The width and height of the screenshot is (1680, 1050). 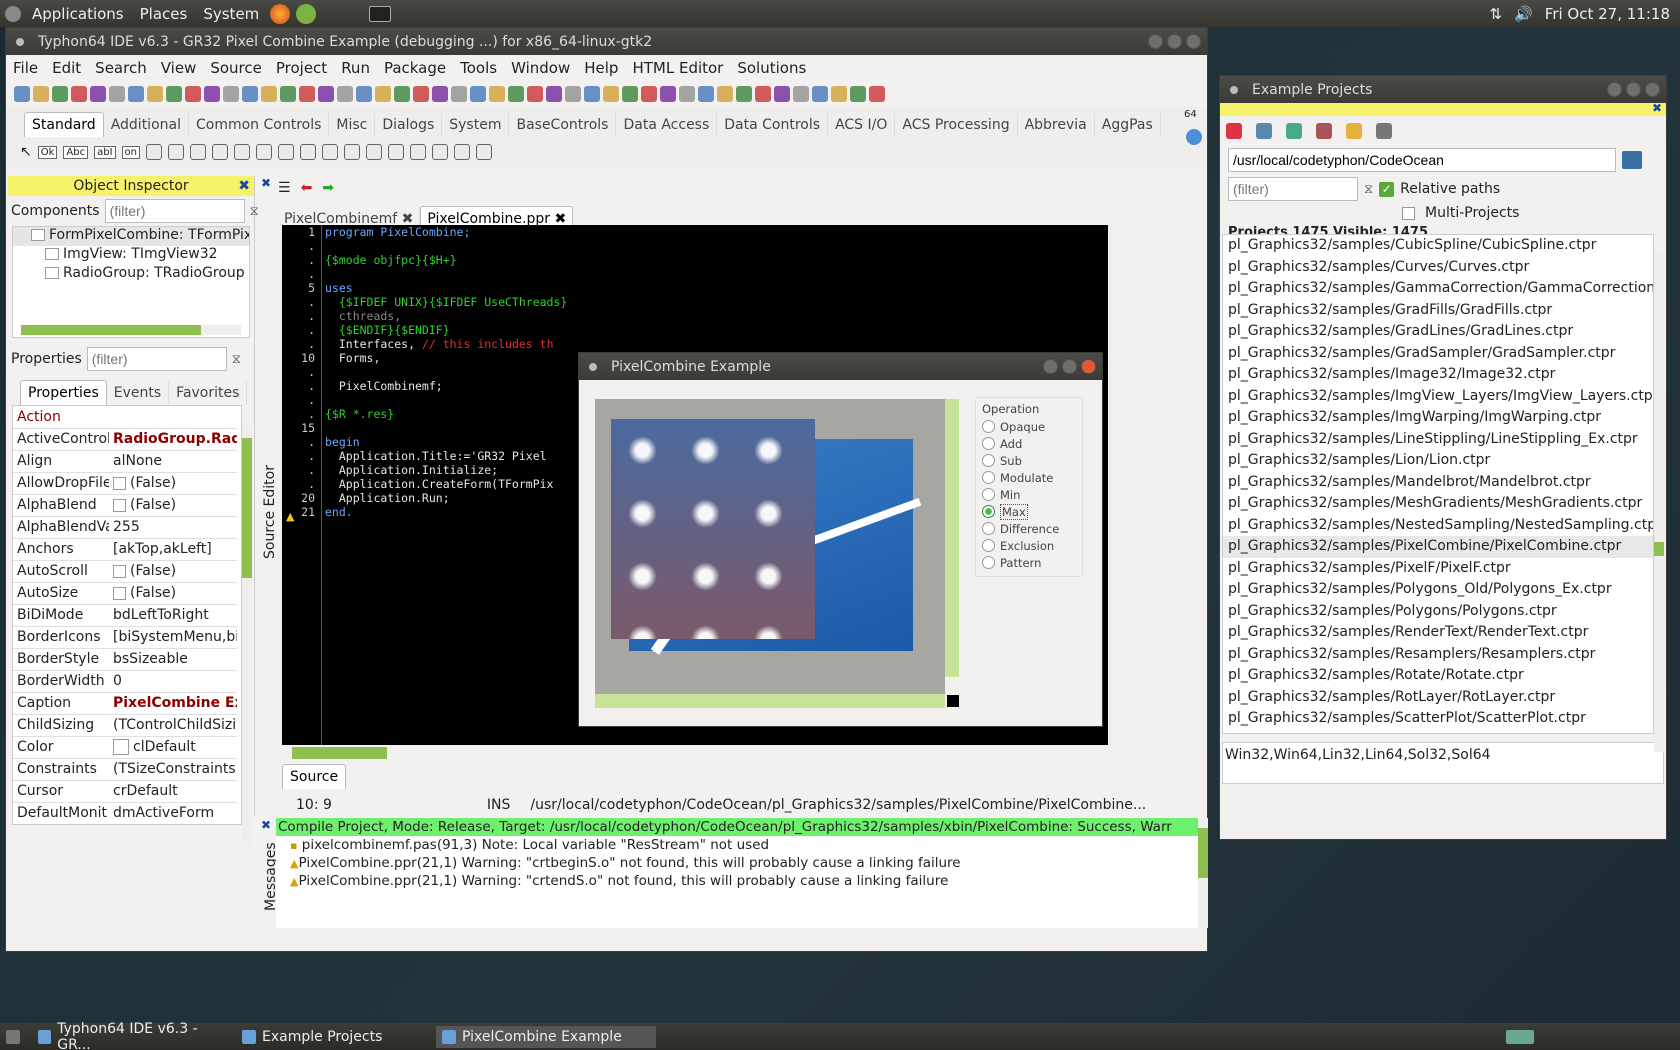 What do you see at coordinates (64, 124) in the screenshot?
I see `palette-tab-standard: Standard` at bounding box center [64, 124].